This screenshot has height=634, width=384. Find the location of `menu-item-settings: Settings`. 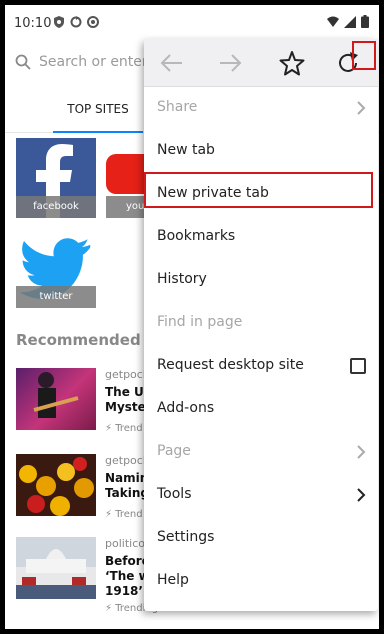

menu-item-settings: Settings is located at coordinates (261, 538).